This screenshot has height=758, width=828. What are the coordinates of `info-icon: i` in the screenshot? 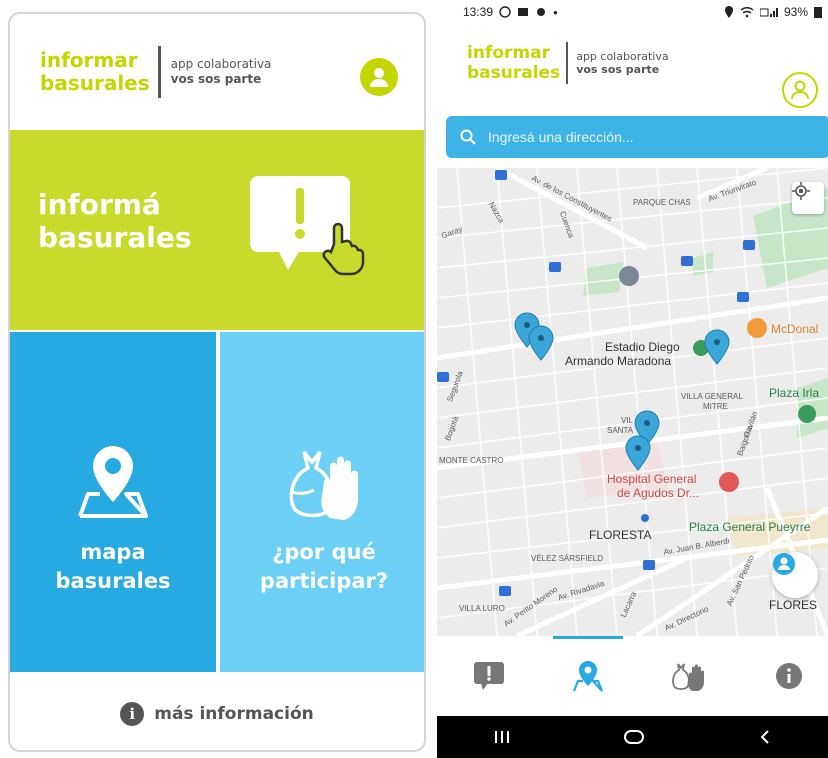 It's located at (132, 714).